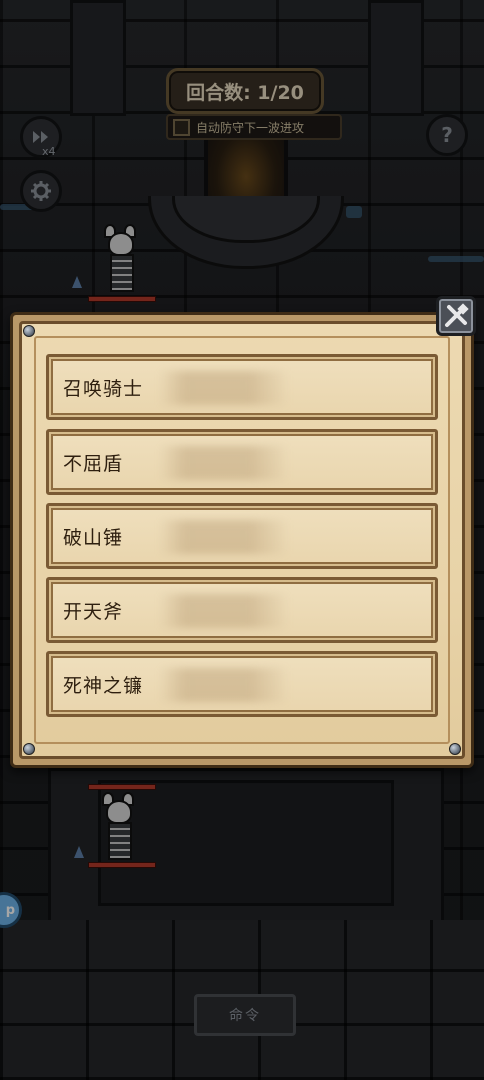 The image size is (484, 1080). Describe the element at coordinates (103, 388) in the screenshot. I see `skill-option-label: 召唤骑士` at that location.